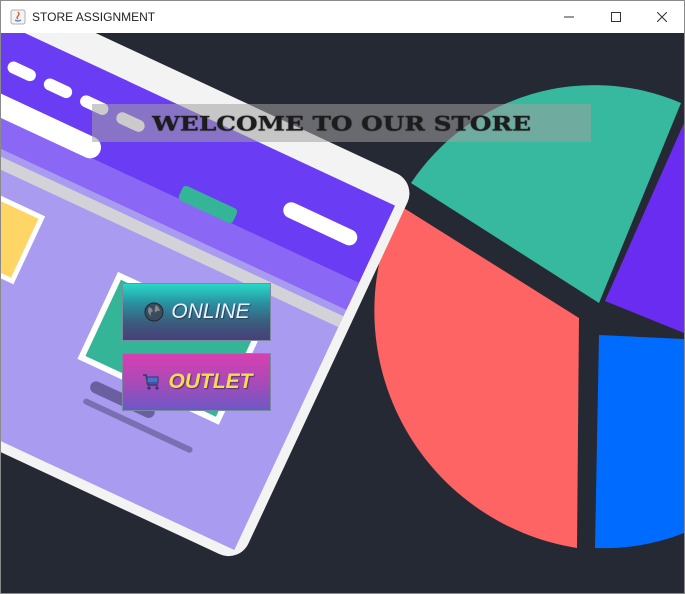 The image size is (685, 594). I want to click on java-app-icon, so click(18, 17).